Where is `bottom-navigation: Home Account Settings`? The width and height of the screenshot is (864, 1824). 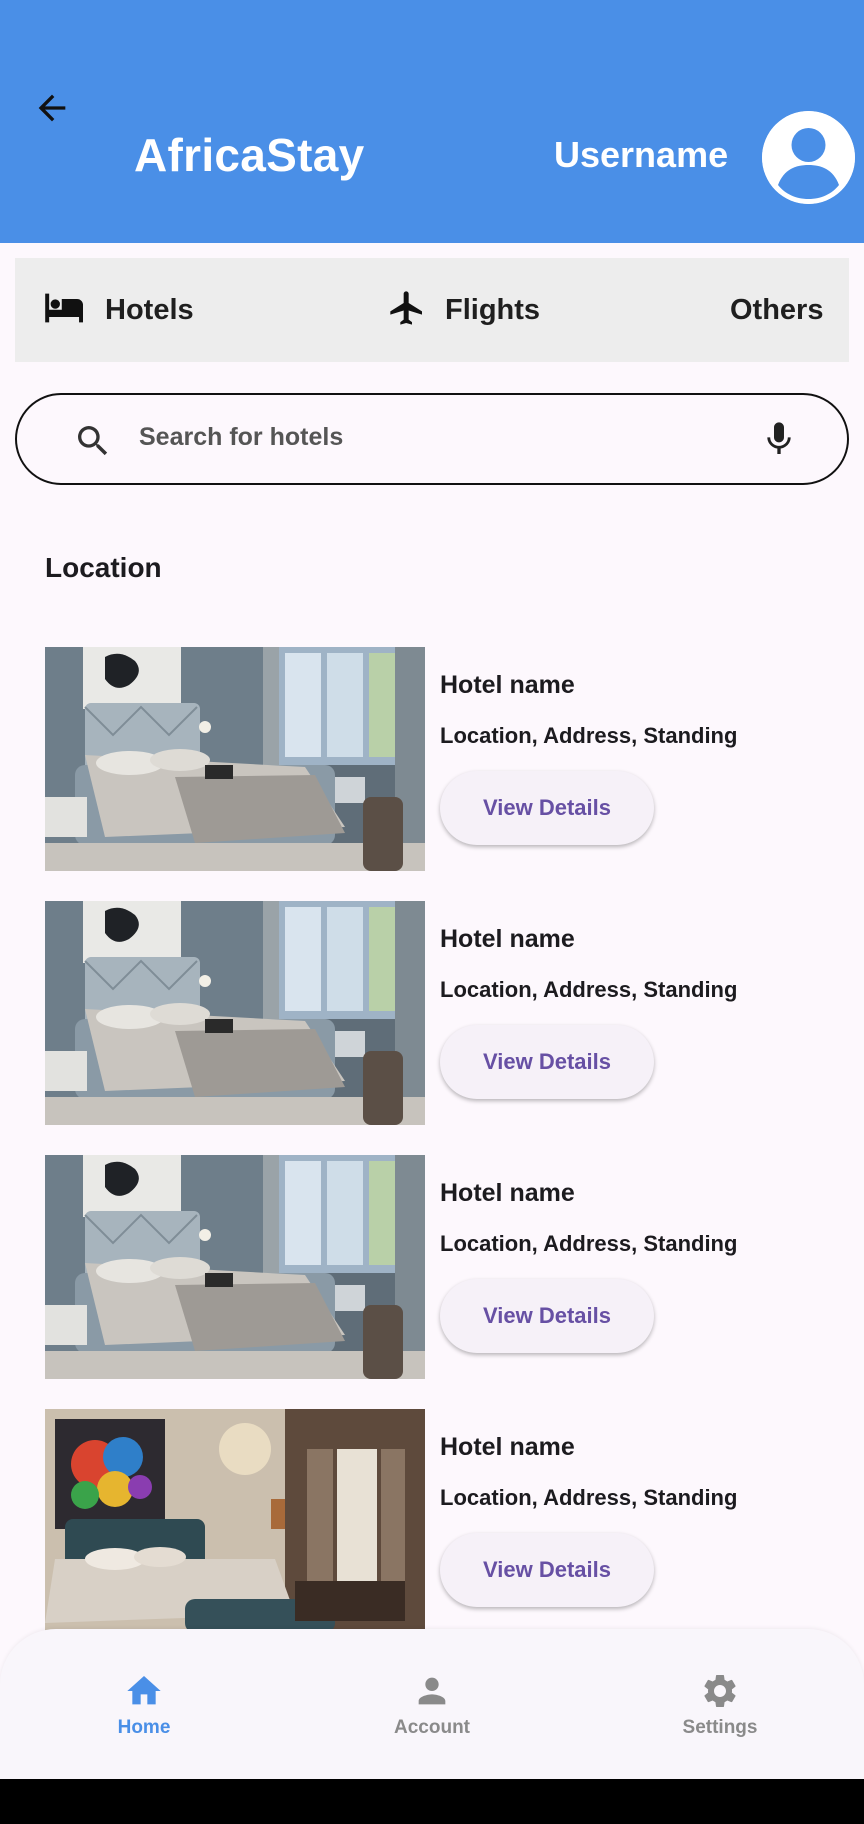
bottom-navigation: Home Account Settings is located at coordinates (432, 1704).